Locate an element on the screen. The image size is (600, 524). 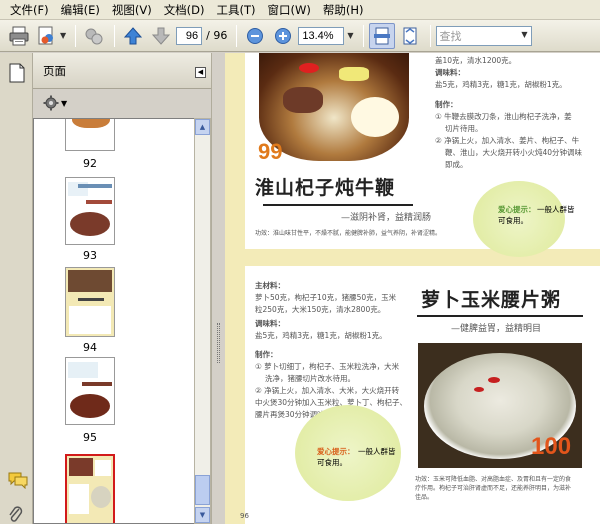
bottom-effect-line: 疗作用。枸杞子可治肝肾虚而不足，还能养肝明目，为滋补 is located at coordinates (493, 488).